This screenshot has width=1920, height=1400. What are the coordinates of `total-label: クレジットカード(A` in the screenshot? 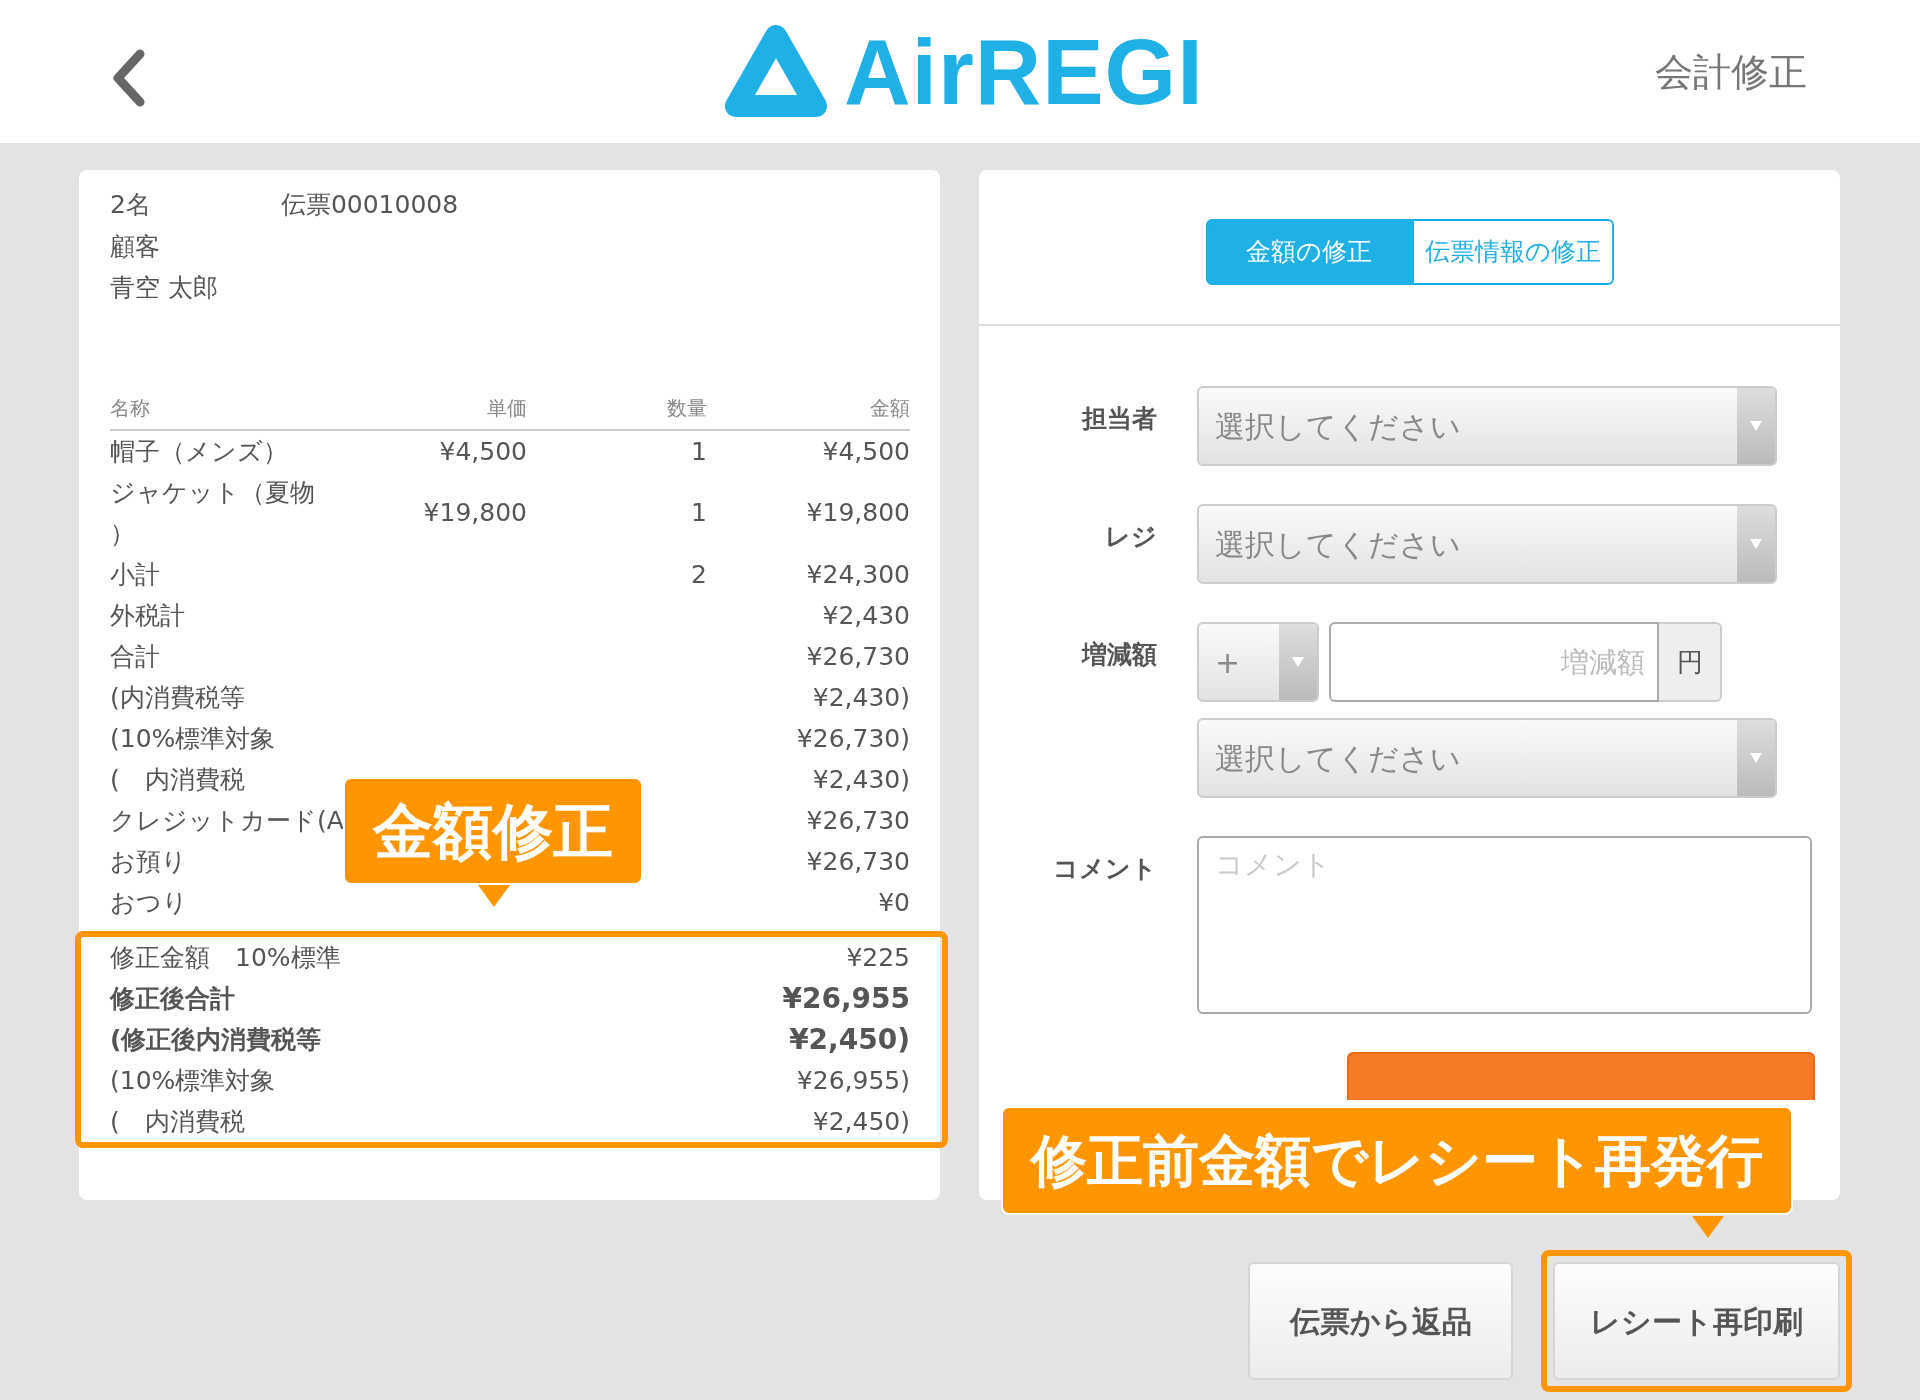 It's located at (227, 820).